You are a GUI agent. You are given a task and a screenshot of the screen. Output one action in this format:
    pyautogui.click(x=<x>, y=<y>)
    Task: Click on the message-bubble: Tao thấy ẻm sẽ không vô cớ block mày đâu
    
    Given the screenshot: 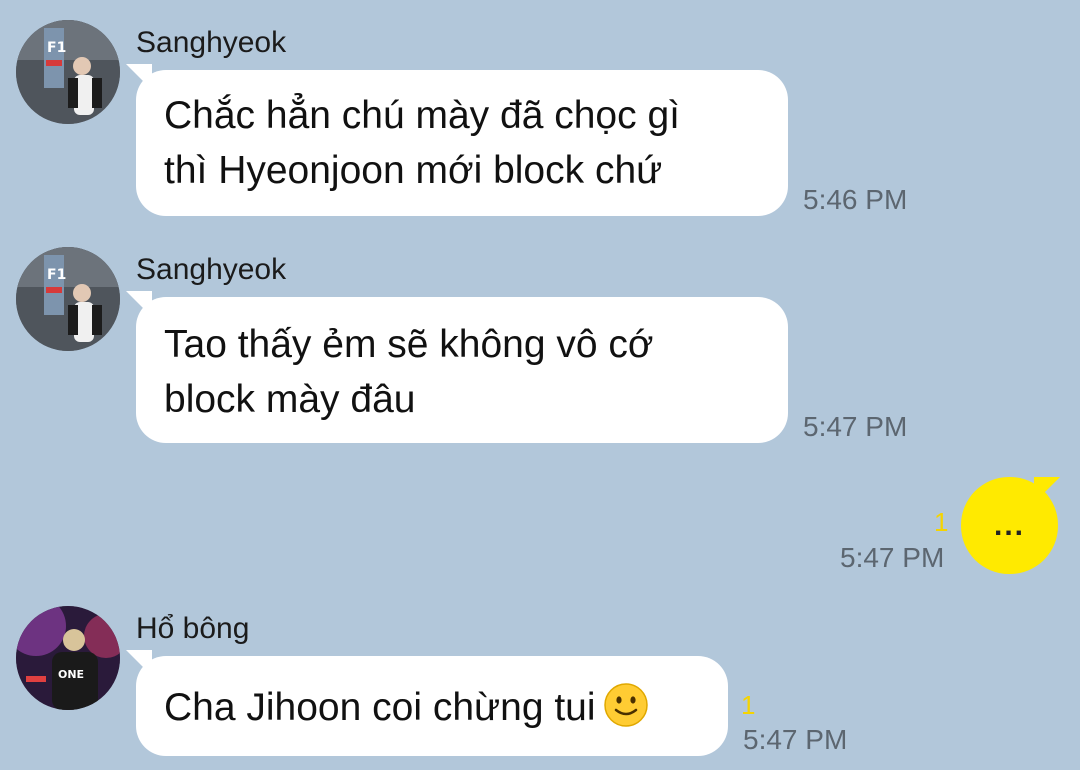 What is the action you would take?
    pyautogui.click(x=457, y=367)
    